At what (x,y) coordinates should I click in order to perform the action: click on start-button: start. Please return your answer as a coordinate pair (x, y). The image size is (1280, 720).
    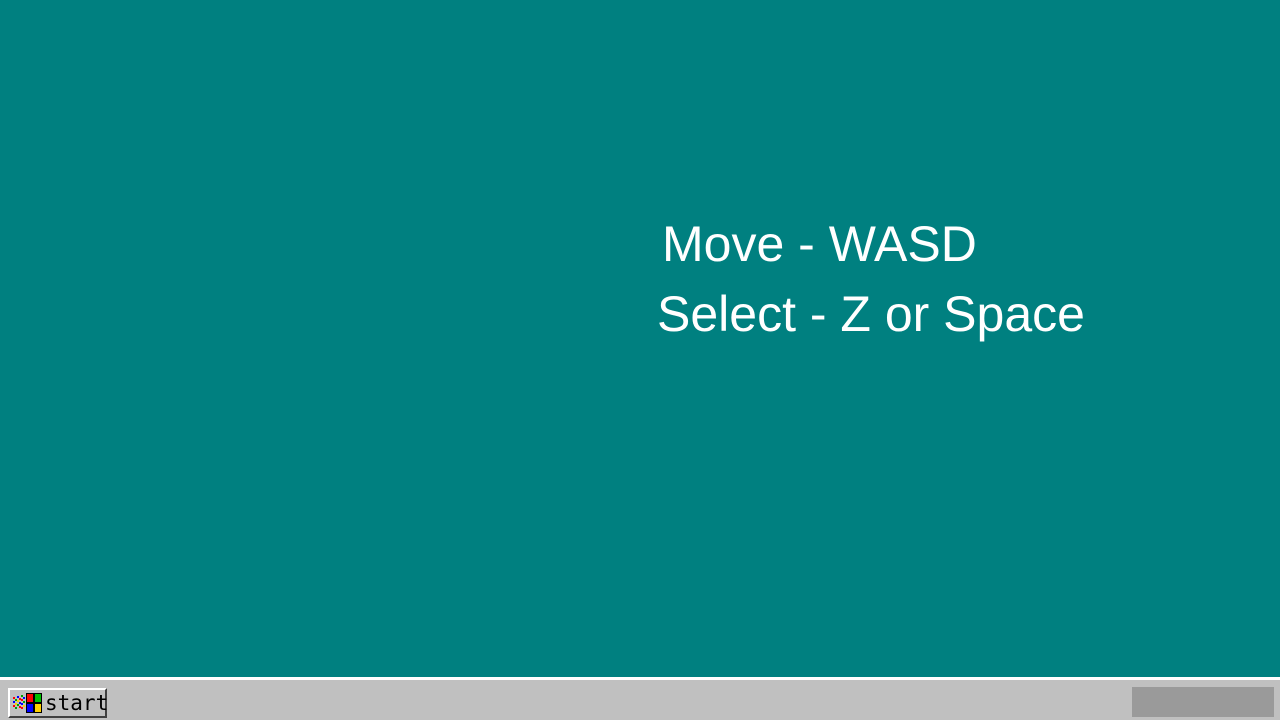
    Looking at the image, I should click on (58, 703).